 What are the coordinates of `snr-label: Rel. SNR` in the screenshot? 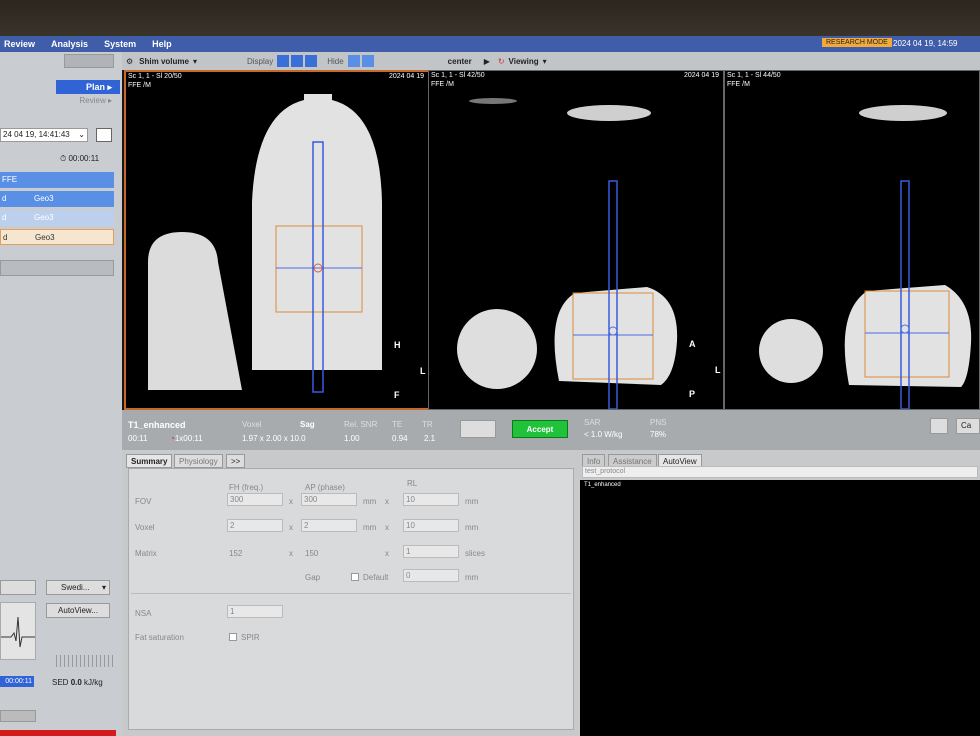 It's located at (361, 424).